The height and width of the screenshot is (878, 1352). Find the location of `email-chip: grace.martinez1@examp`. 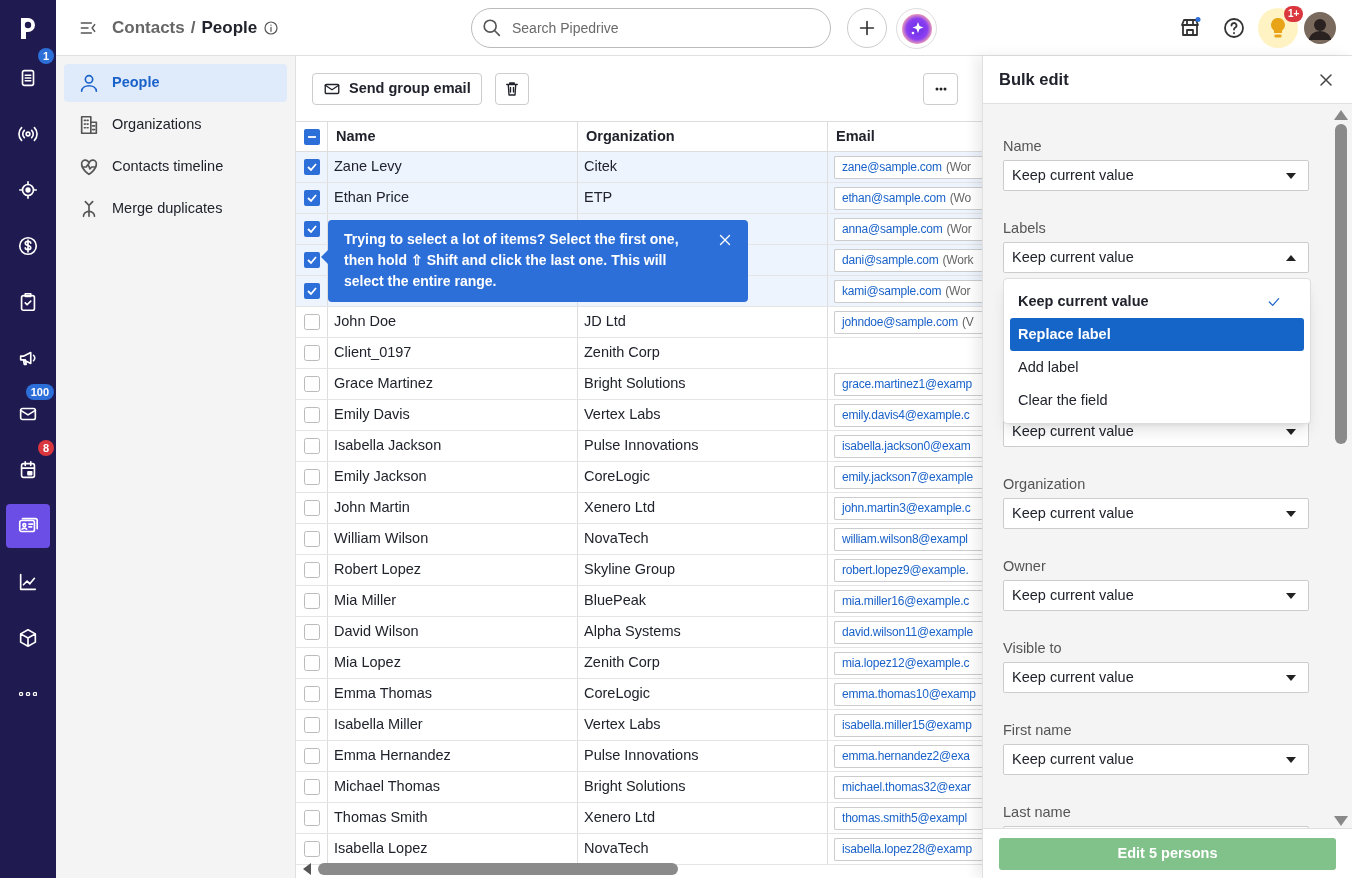

email-chip: grace.martinez1@examp is located at coordinates (908, 384).